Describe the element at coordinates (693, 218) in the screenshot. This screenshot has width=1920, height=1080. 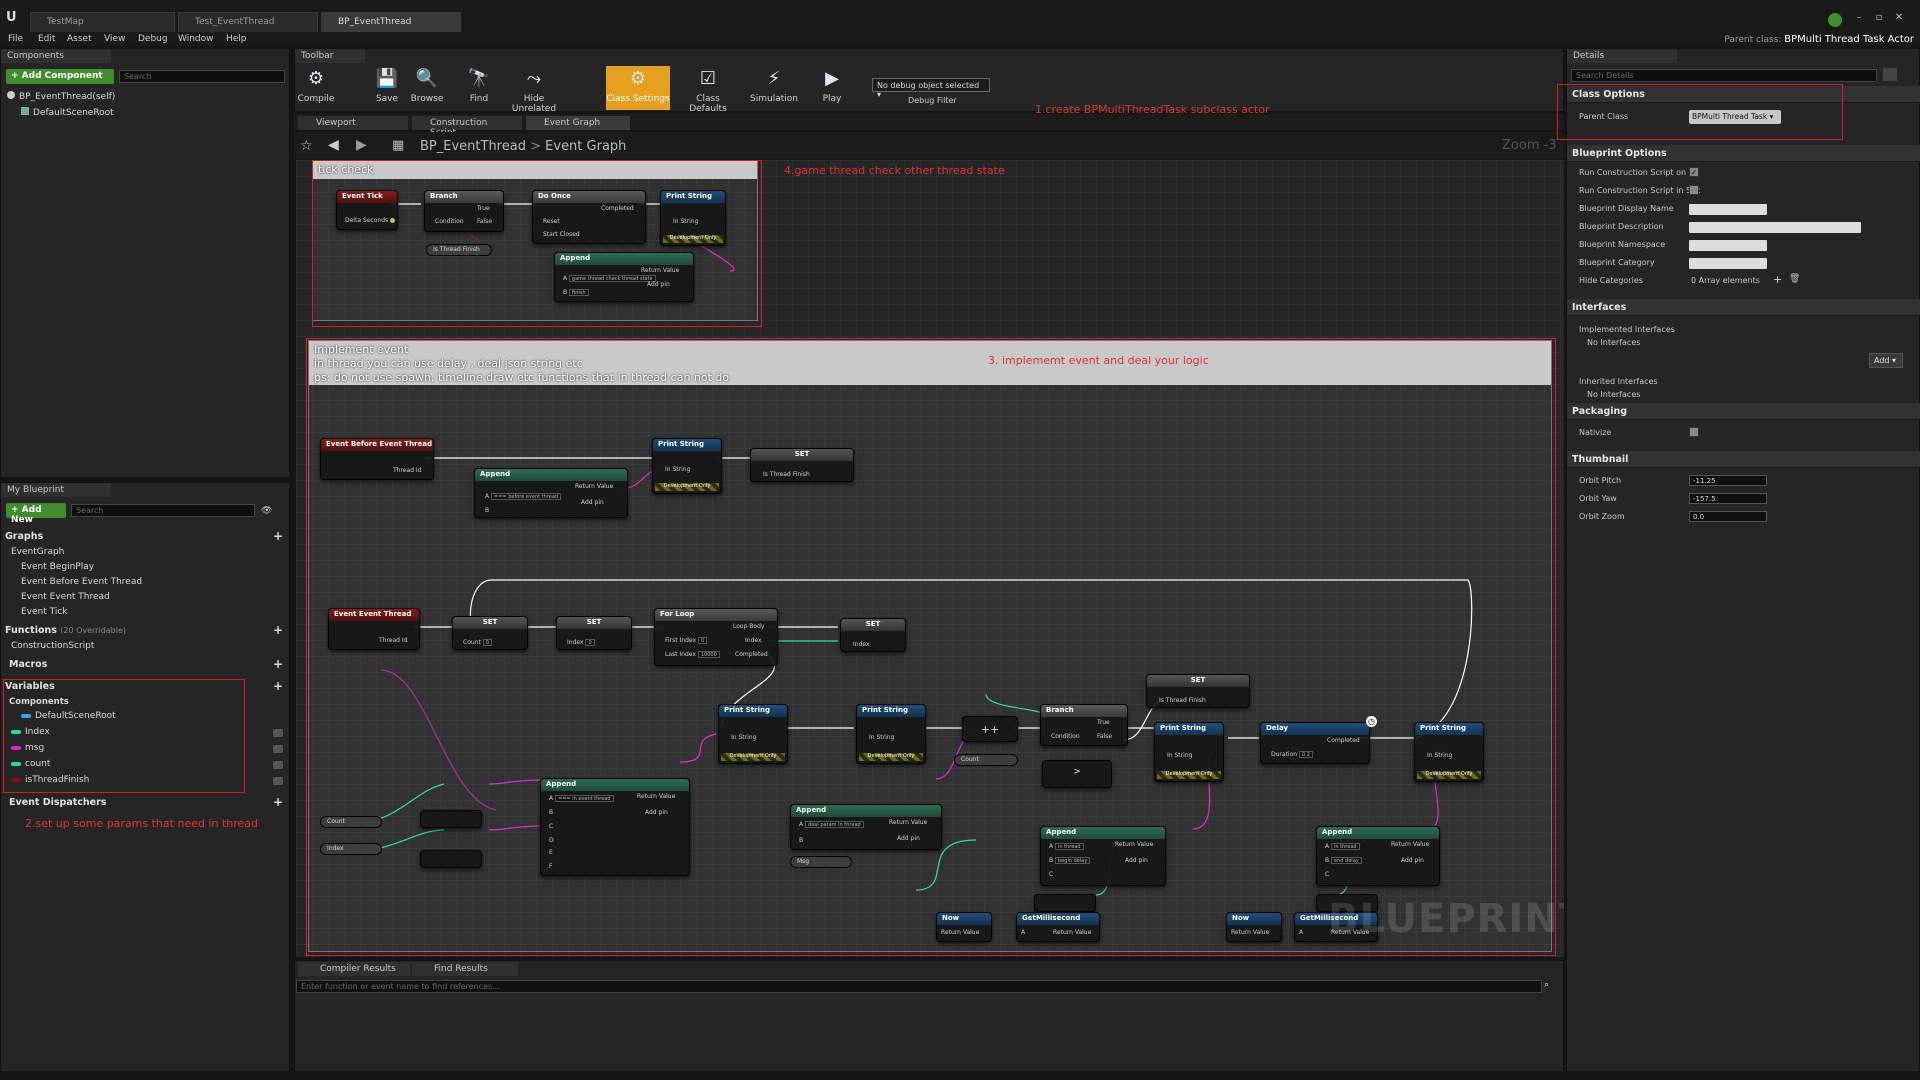
I see `node-print-string-tick: Print String In String Development Only` at that location.